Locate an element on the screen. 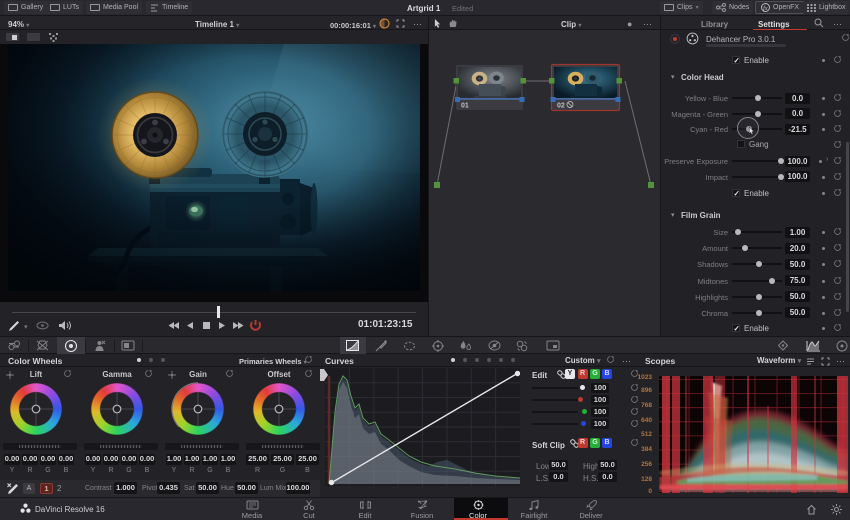  svg-text: 01 is located at coordinates (465, 106).